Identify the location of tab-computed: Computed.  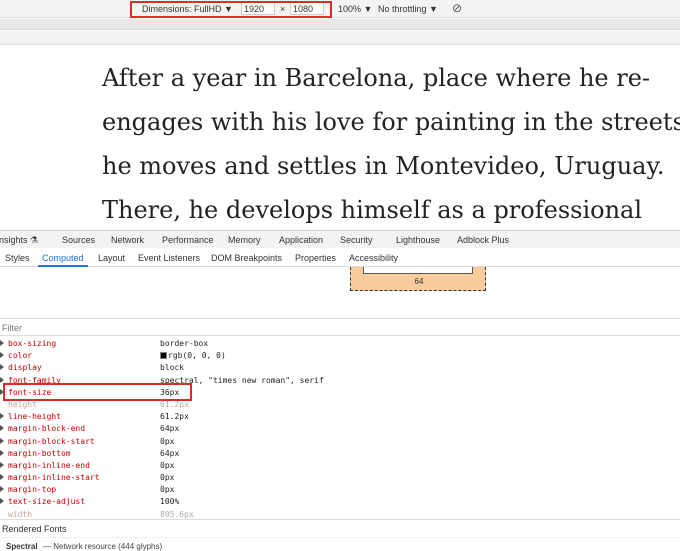
(63, 258).